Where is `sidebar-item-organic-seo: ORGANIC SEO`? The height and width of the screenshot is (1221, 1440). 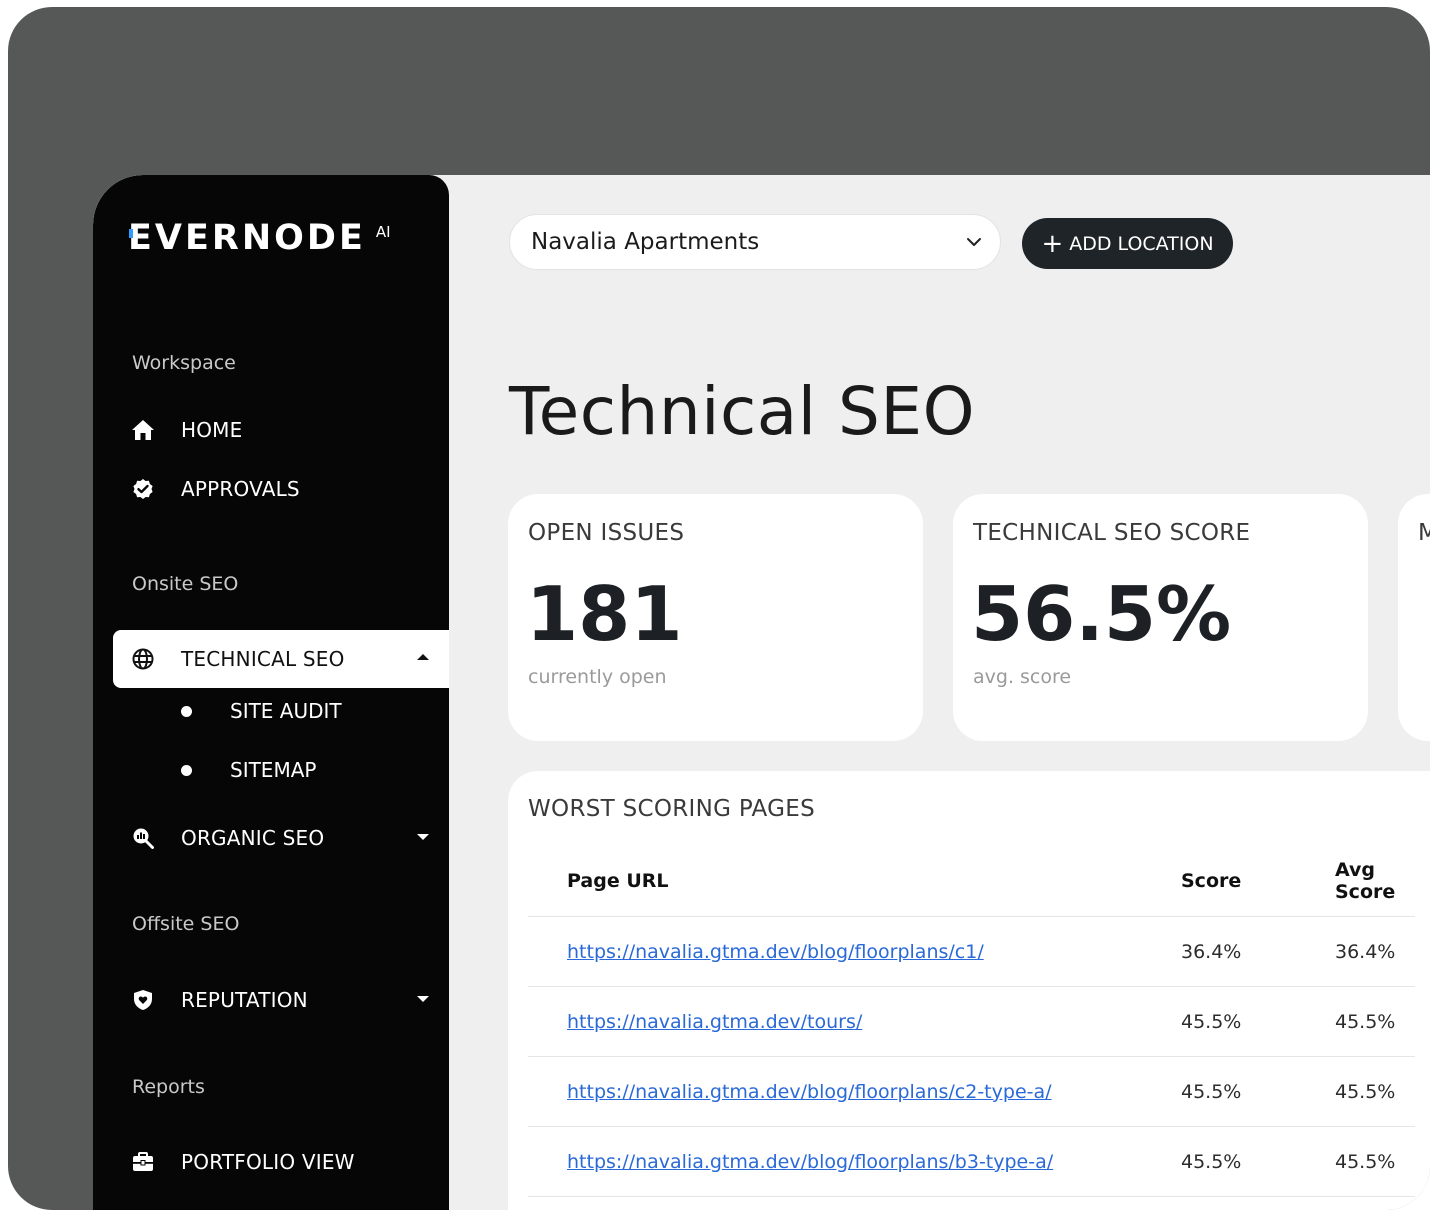 sidebar-item-organic-seo: ORGANIC SEO is located at coordinates (281, 838).